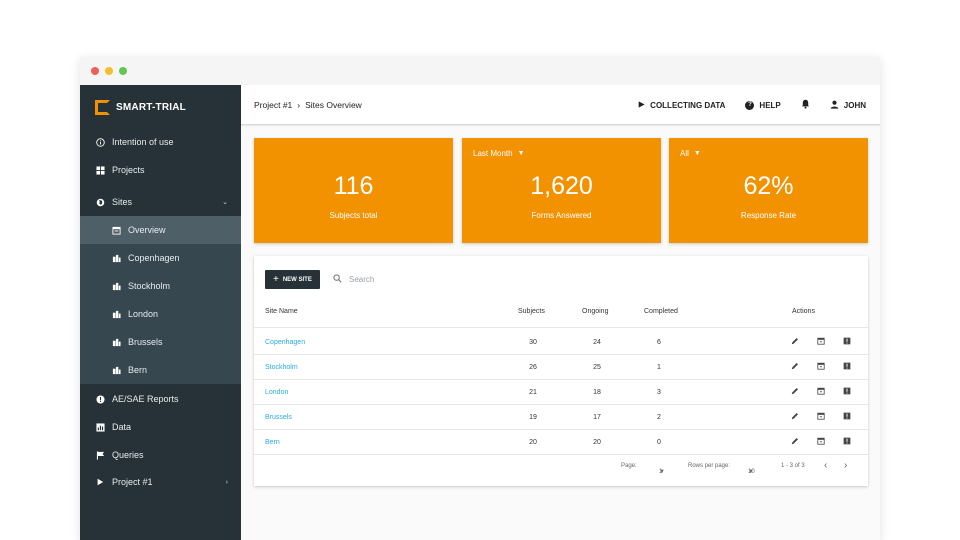  Describe the element at coordinates (273, 105) in the screenshot. I see `breadcrumb-project: Project #1` at that location.